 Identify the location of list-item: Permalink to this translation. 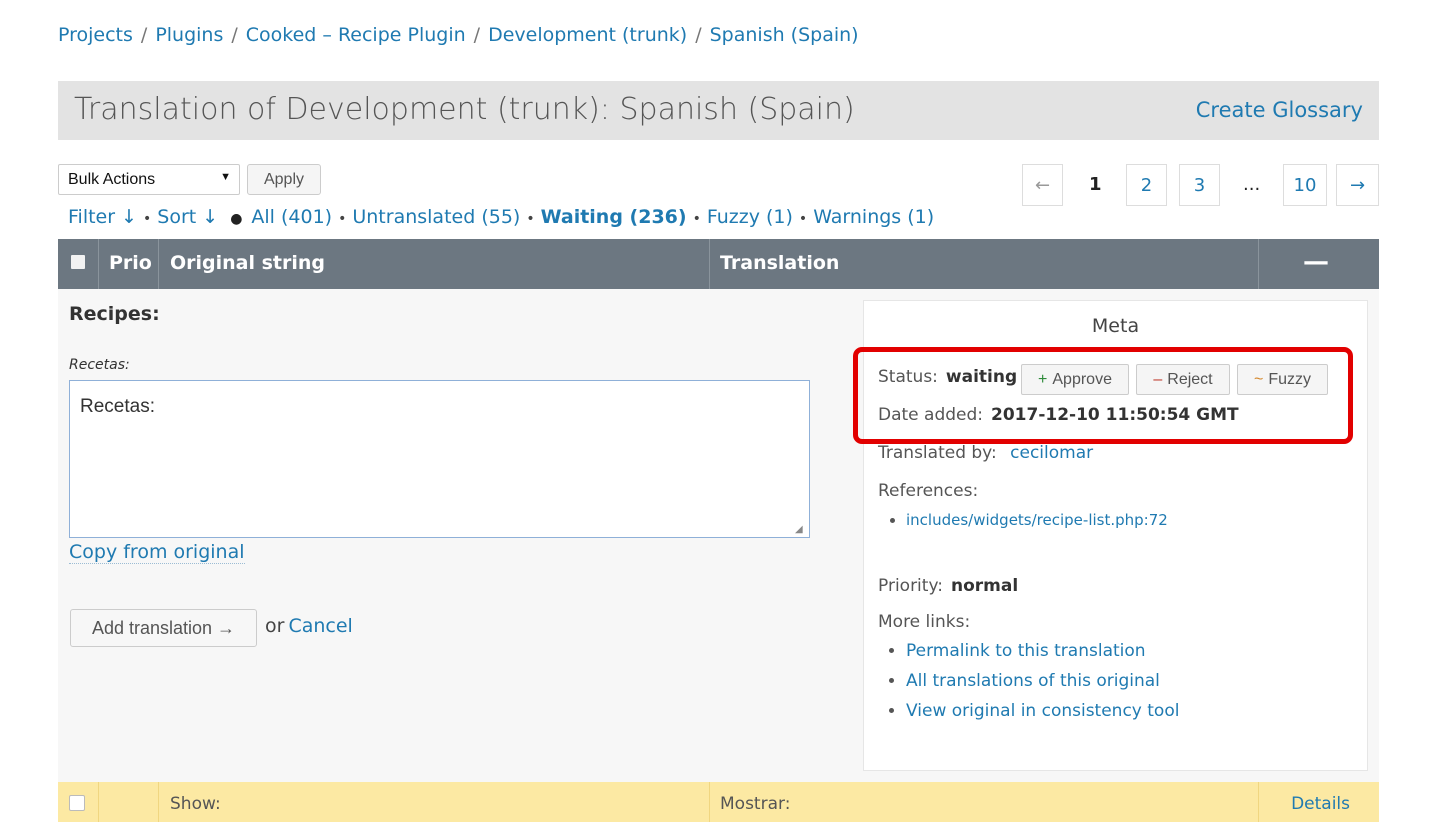
(1042, 651).